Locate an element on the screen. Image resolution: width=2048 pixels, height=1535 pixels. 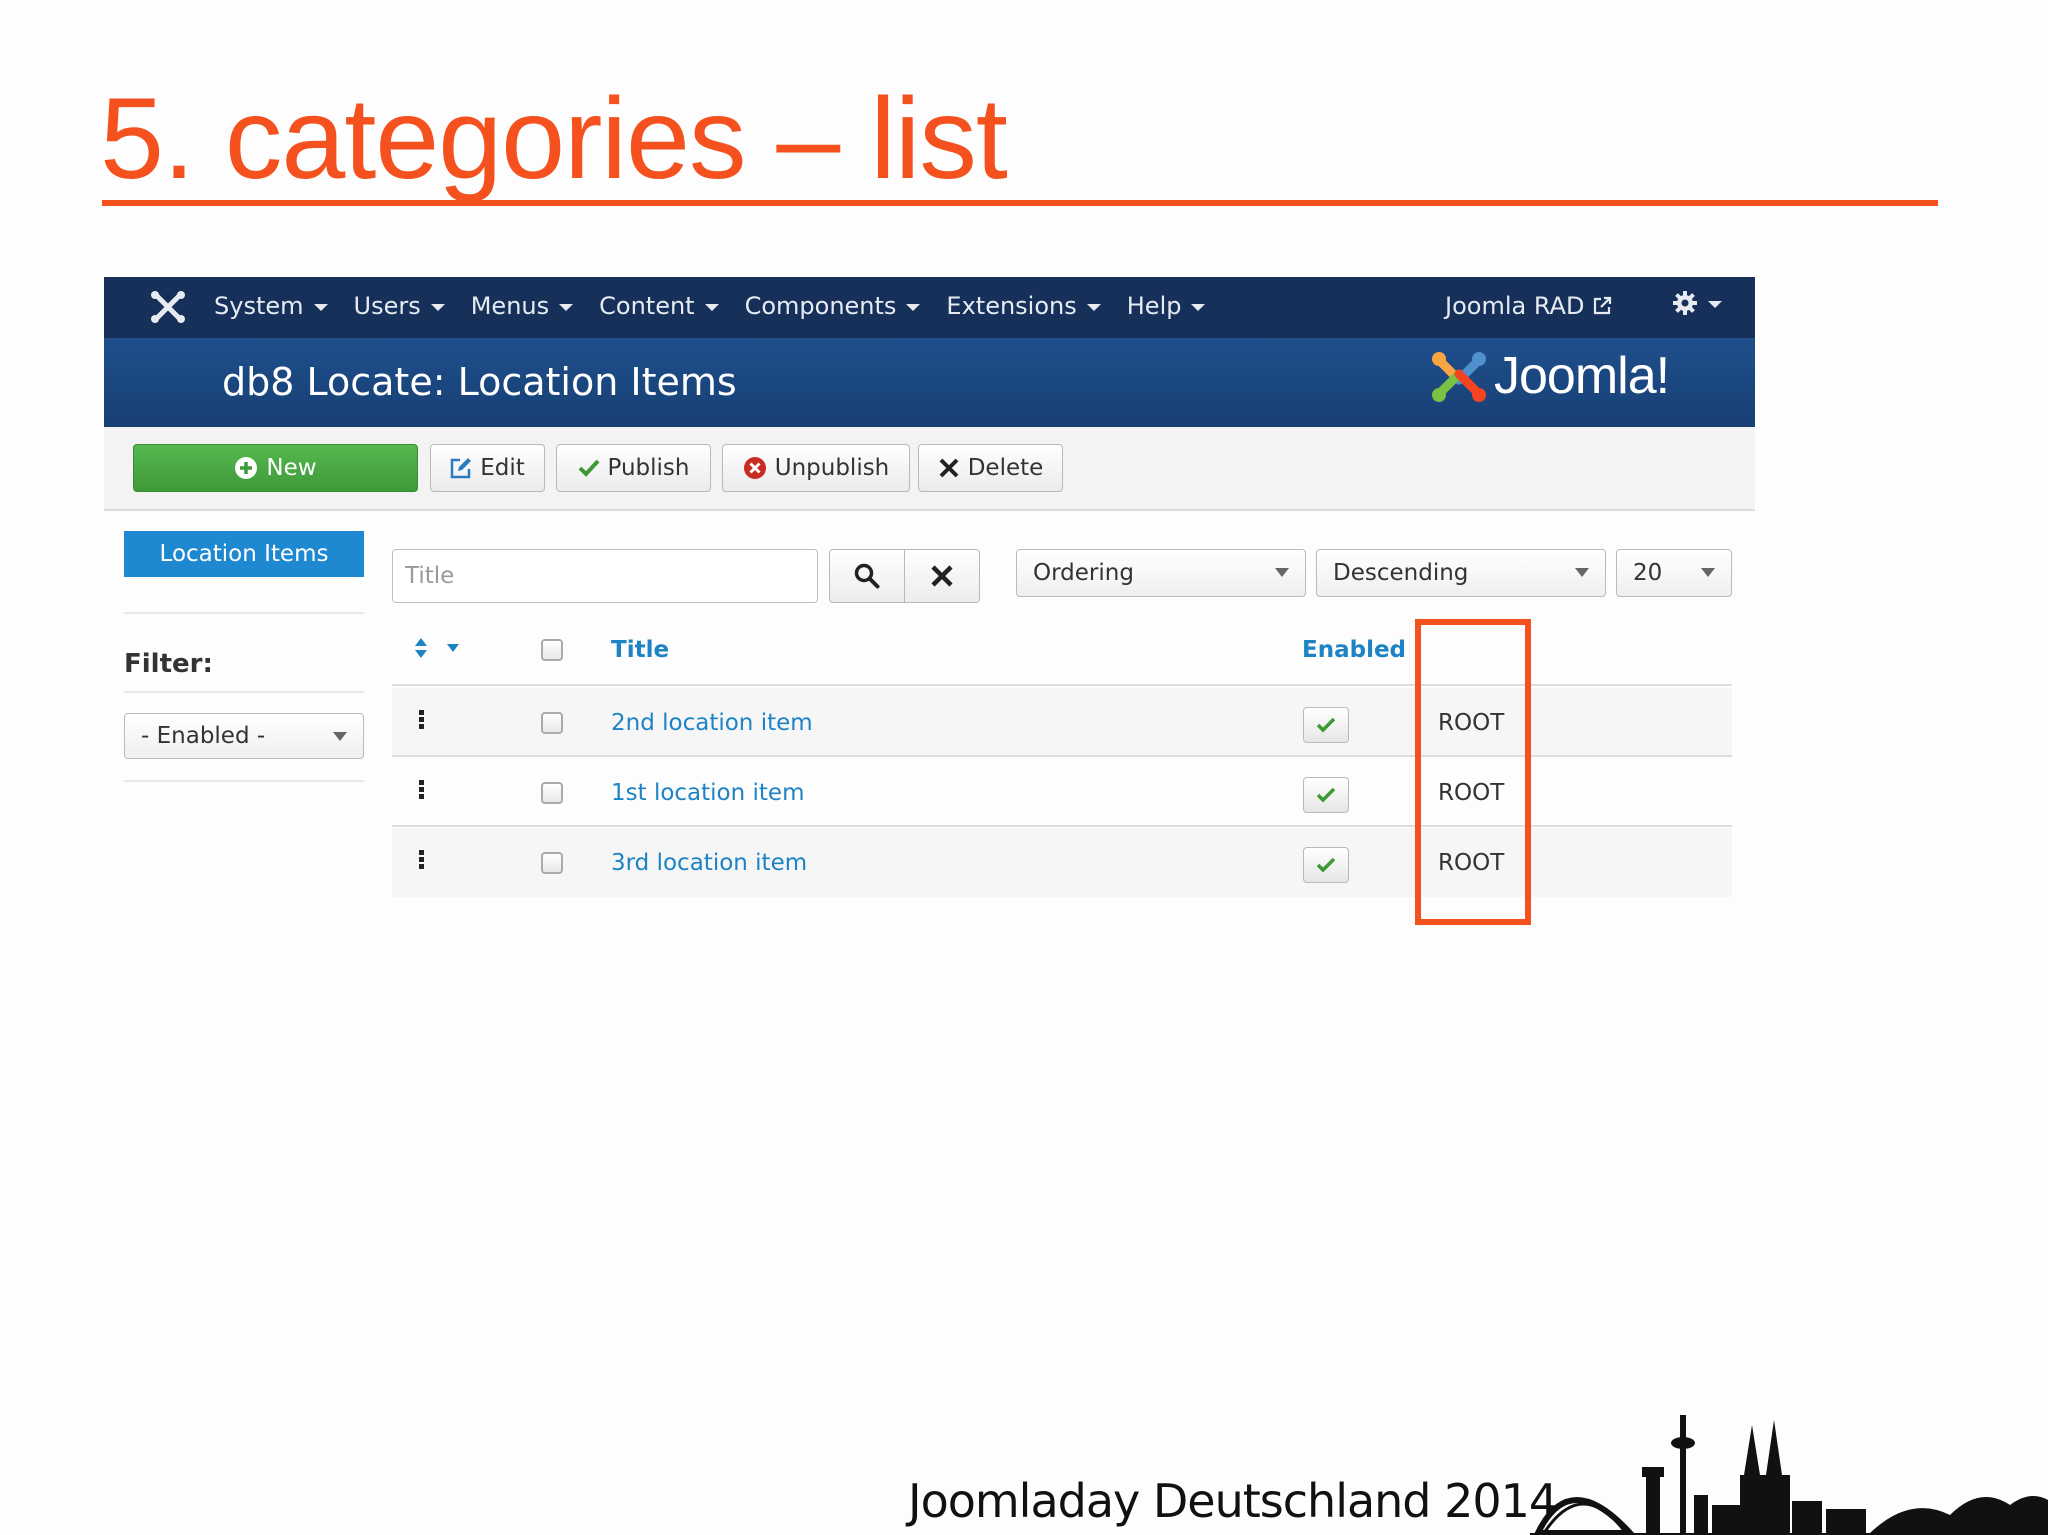
nav-label: Users is located at coordinates (387, 306).